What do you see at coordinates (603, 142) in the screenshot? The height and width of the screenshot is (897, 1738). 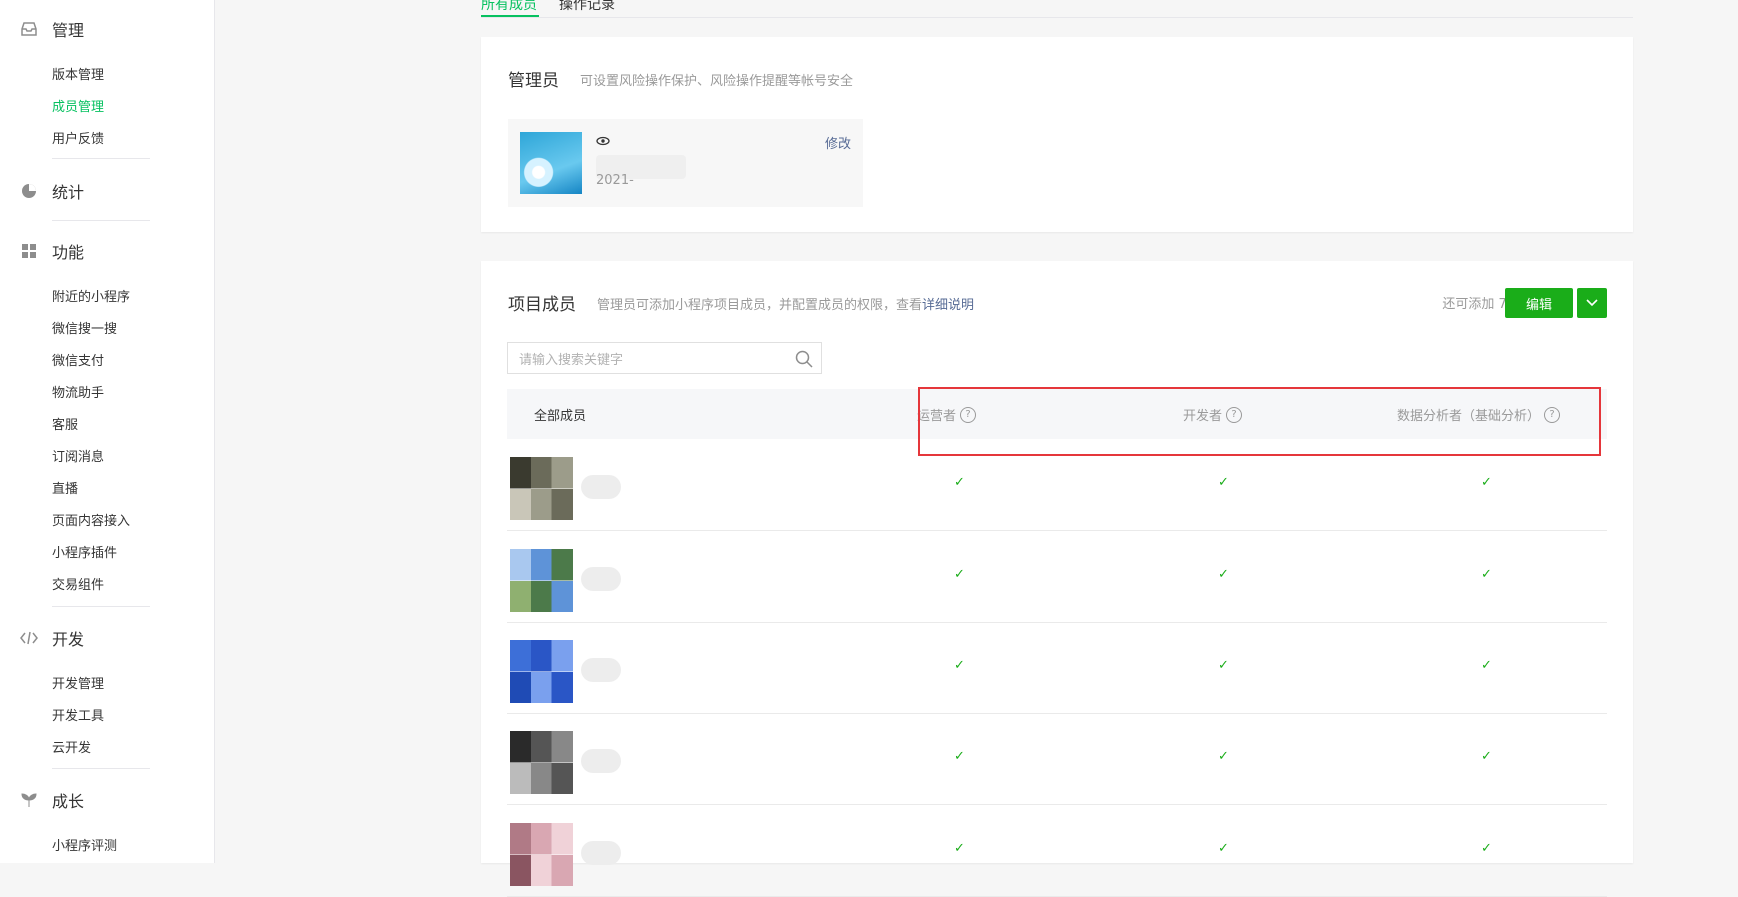 I see `eye-icon` at bounding box center [603, 142].